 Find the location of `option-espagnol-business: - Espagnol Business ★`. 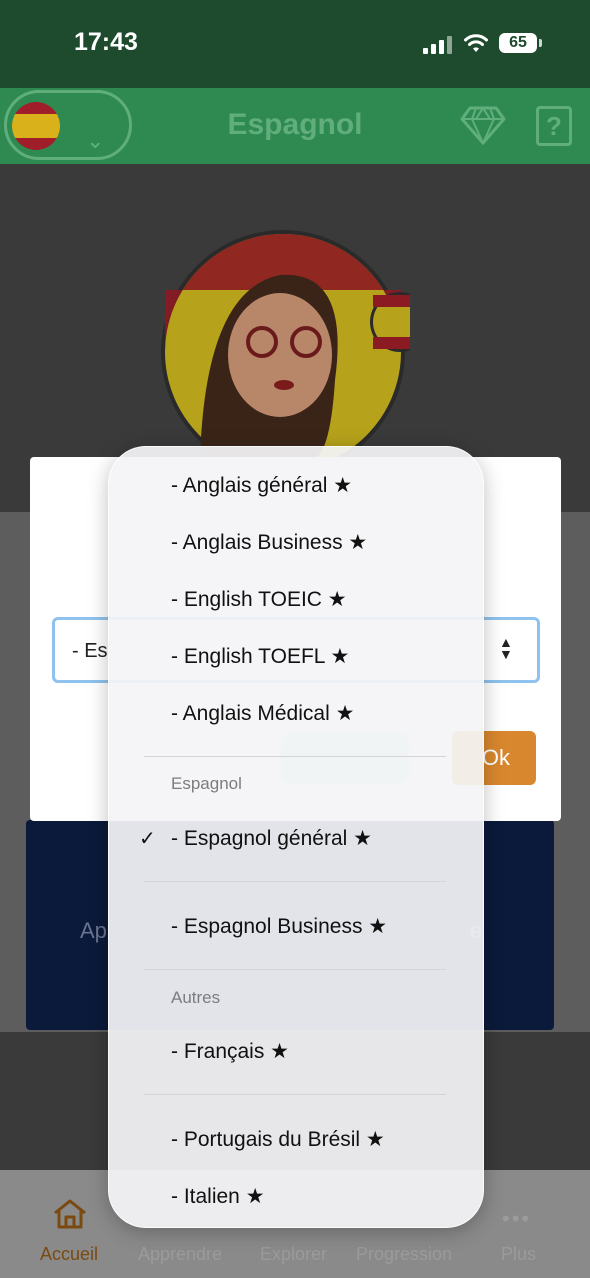

option-espagnol-business: - Espagnol Business ★ is located at coordinates (279, 926).